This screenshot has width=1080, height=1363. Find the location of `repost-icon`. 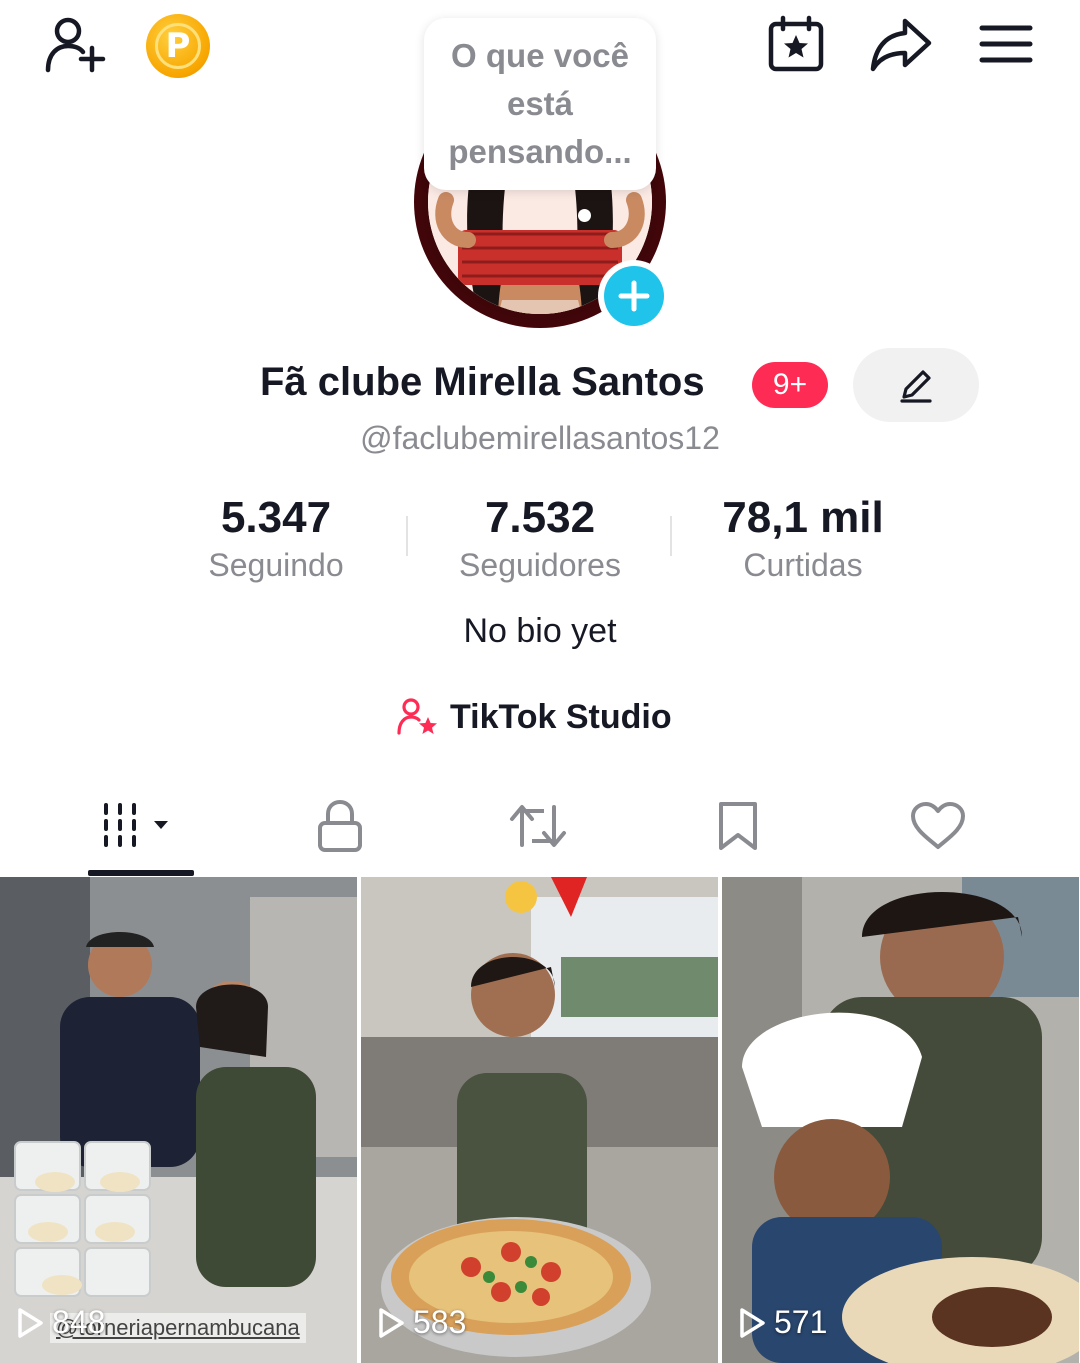

repost-icon is located at coordinates (538, 826).